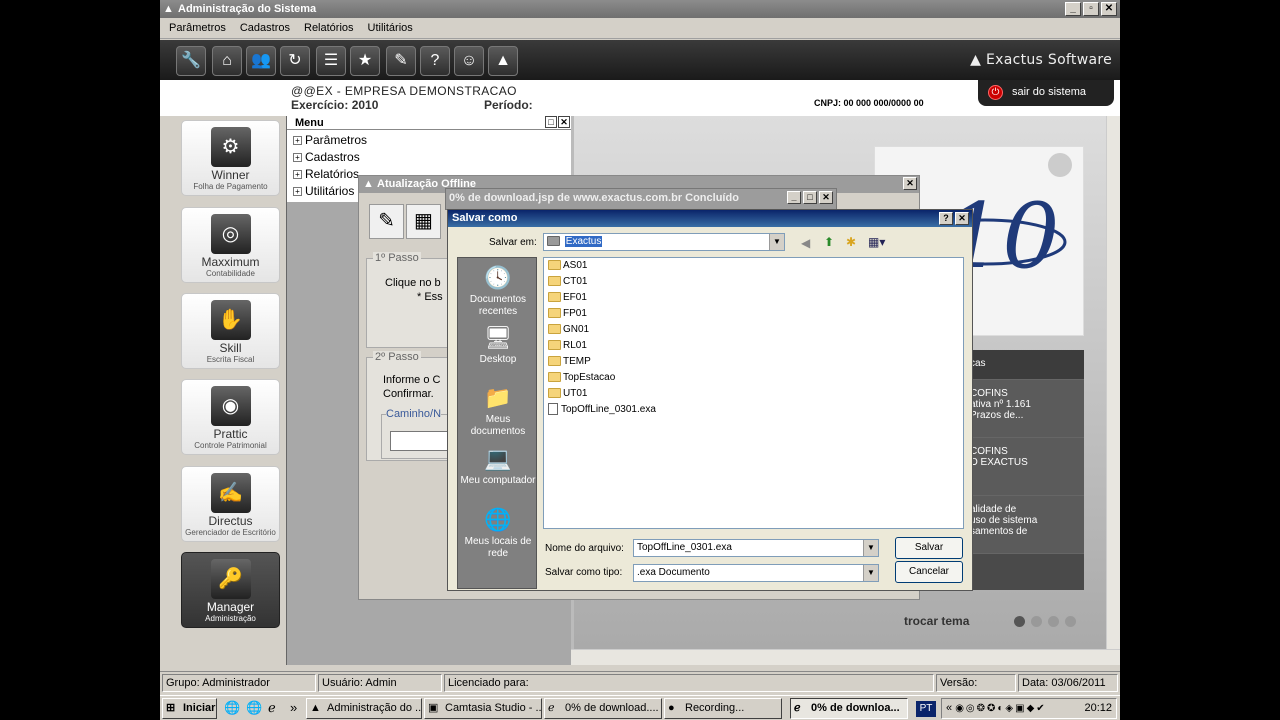 The width and height of the screenshot is (1280, 720). I want to click on list-item: TopOffLine_0301.exa, so click(753, 410).